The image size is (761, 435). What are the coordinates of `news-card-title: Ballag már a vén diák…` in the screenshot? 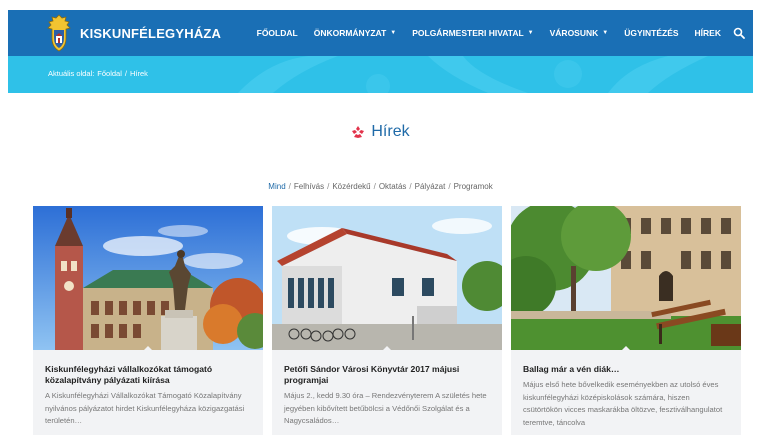 It's located at (626, 369).